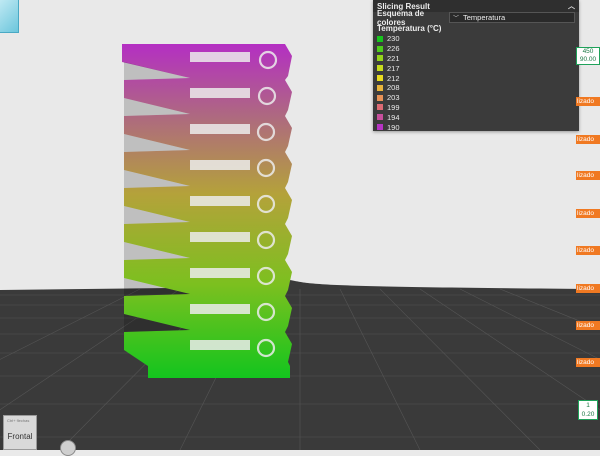 This screenshot has width=600, height=456. Describe the element at coordinates (393, 98) in the screenshot. I see `legend-value: 203` at that location.